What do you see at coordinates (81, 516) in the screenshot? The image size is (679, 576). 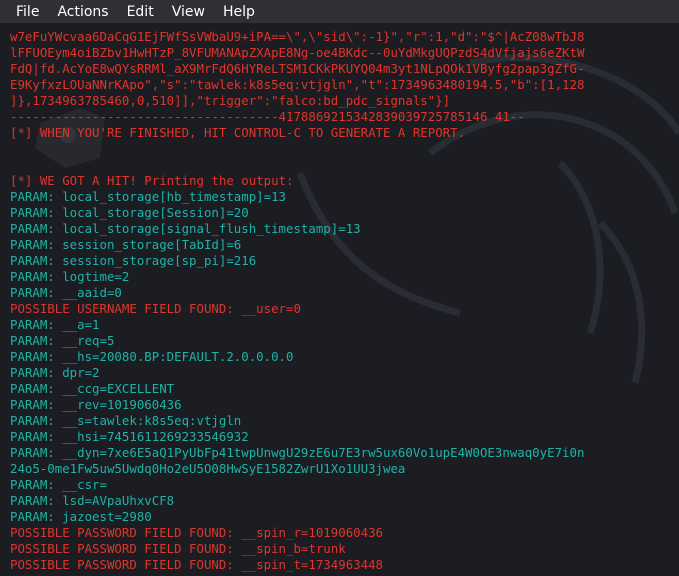 I see `terminal-line: PARAM: jazoest=2980` at bounding box center [81, 516].